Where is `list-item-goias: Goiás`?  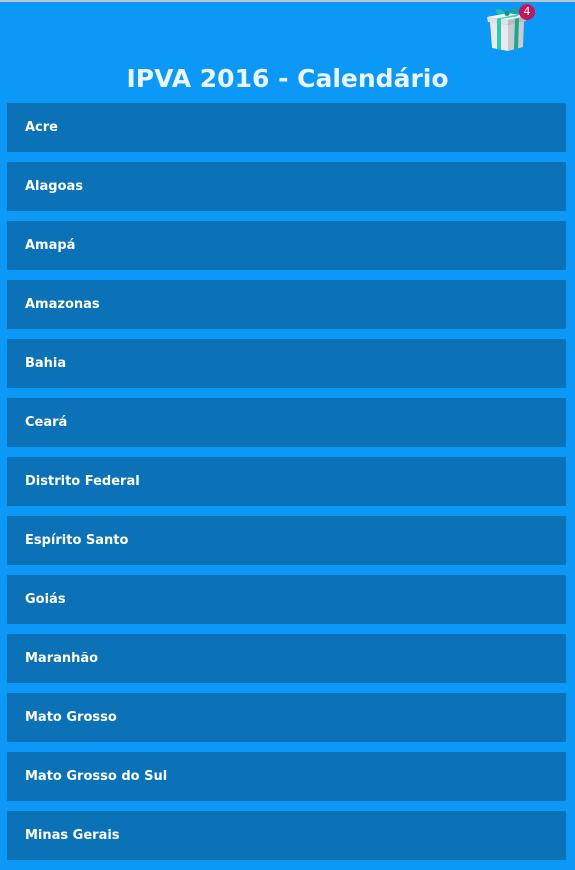
list-item-goias: Goiás is located at coordinates (286, 599).